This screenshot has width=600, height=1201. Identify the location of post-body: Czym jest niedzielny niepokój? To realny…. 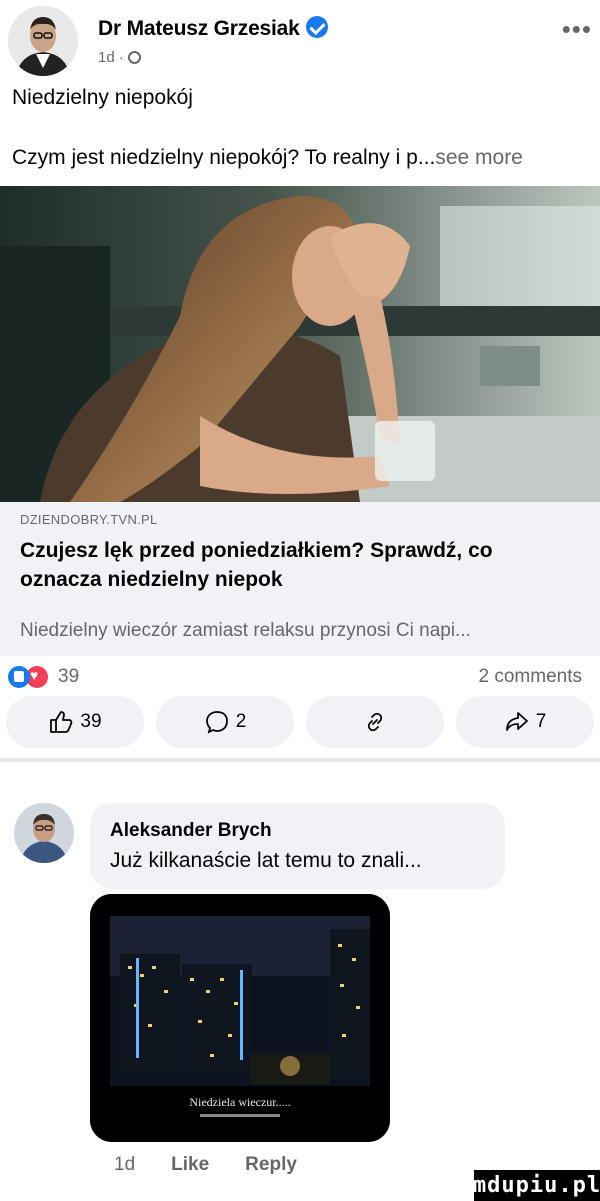
(267, 157).